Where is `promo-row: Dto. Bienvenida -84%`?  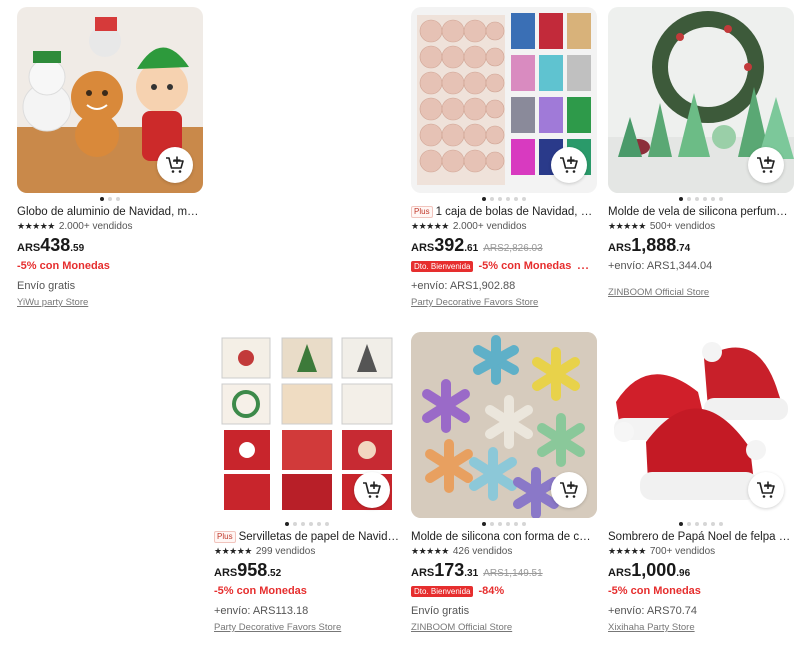 promo-row: Dto. Bienvenida -84% is located at coordinates (504, 591).